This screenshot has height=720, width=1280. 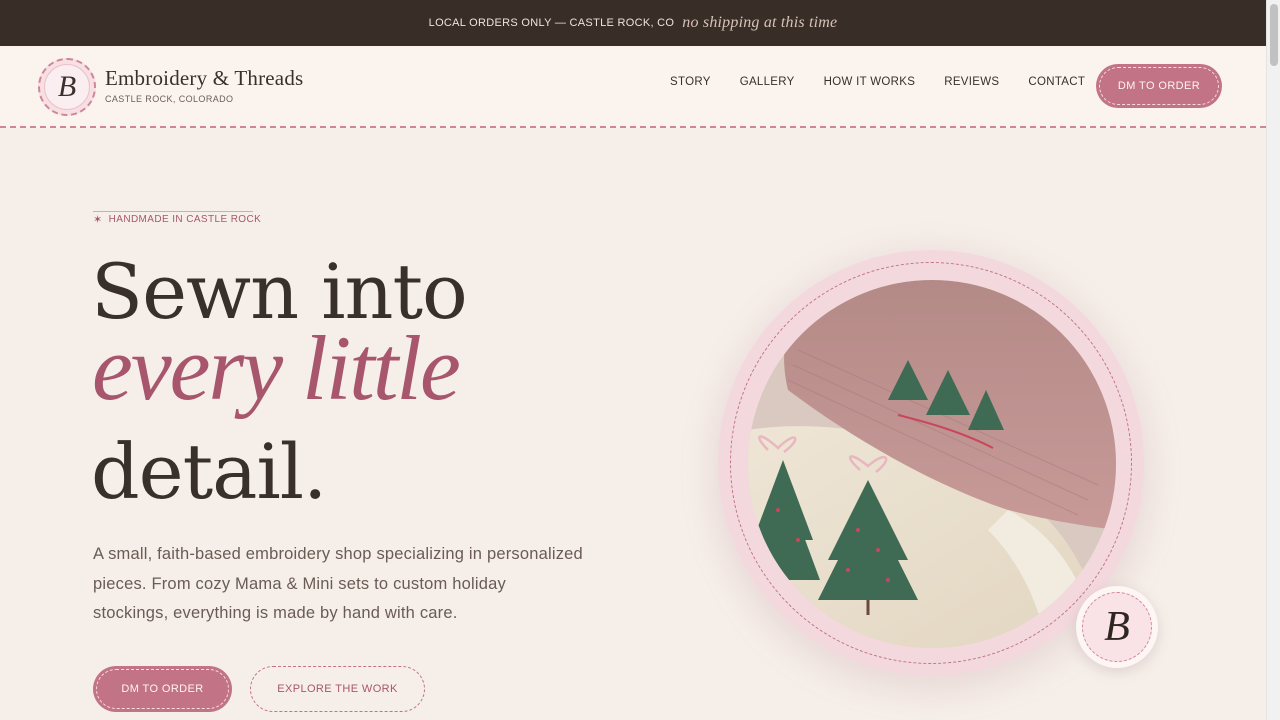 I want to click on announcement-script: no shipping at this time, so click(x=760, y=22).